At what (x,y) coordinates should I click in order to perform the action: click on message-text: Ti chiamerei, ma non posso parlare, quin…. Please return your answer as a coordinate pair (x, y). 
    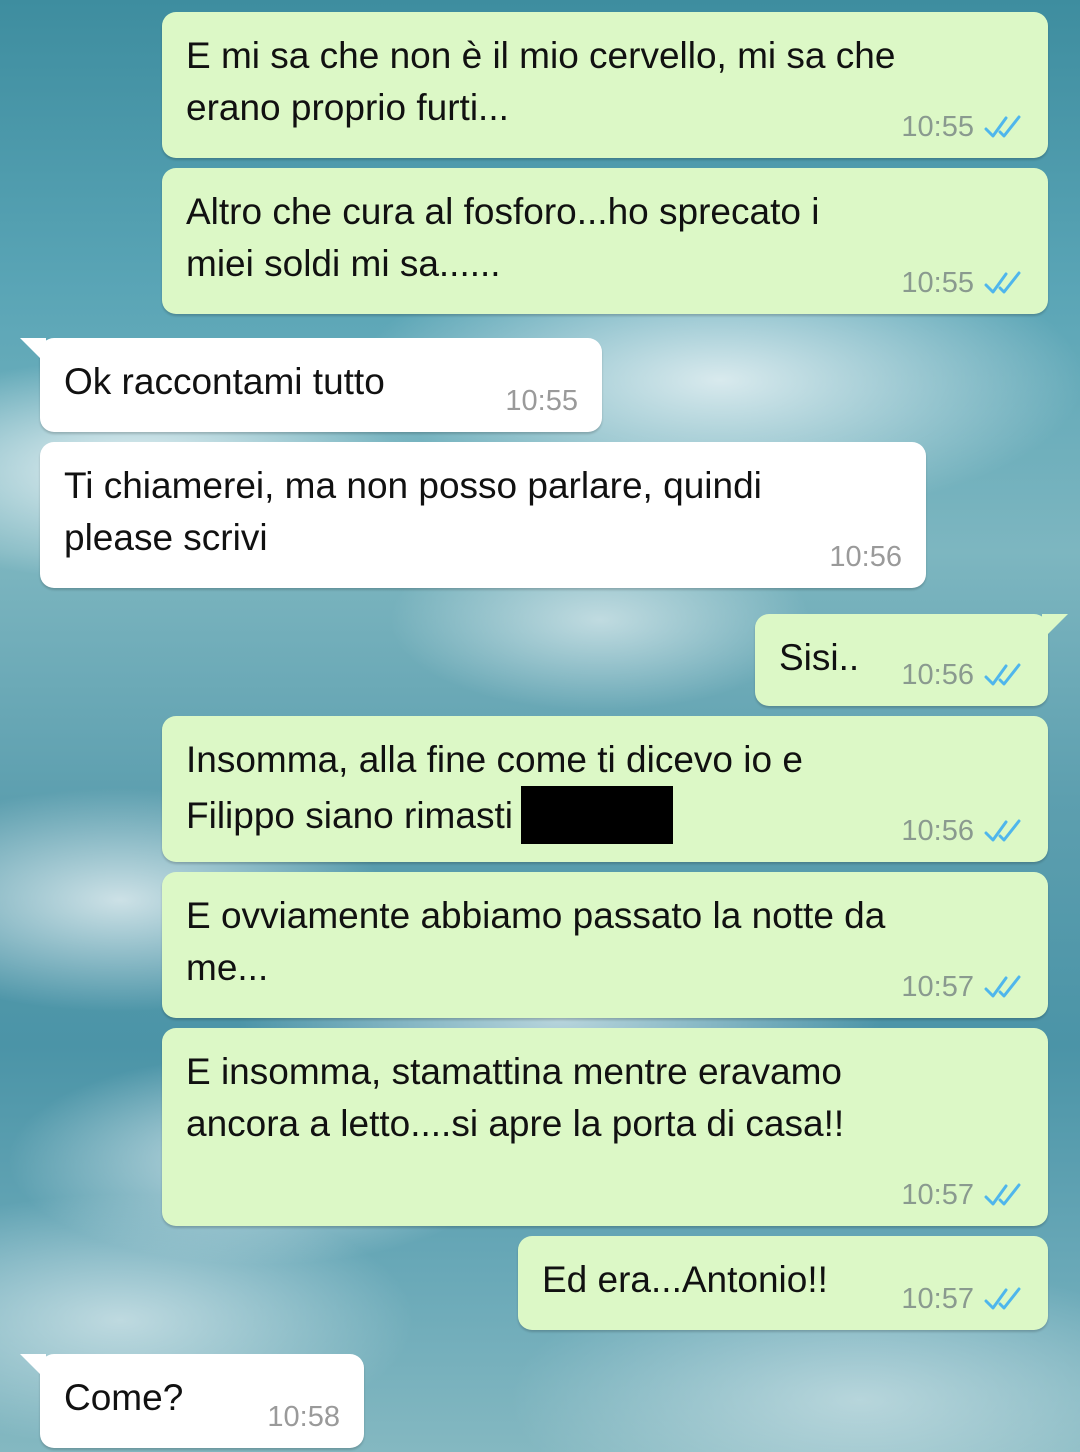
    Looking at the image, I should click on (413, 511).